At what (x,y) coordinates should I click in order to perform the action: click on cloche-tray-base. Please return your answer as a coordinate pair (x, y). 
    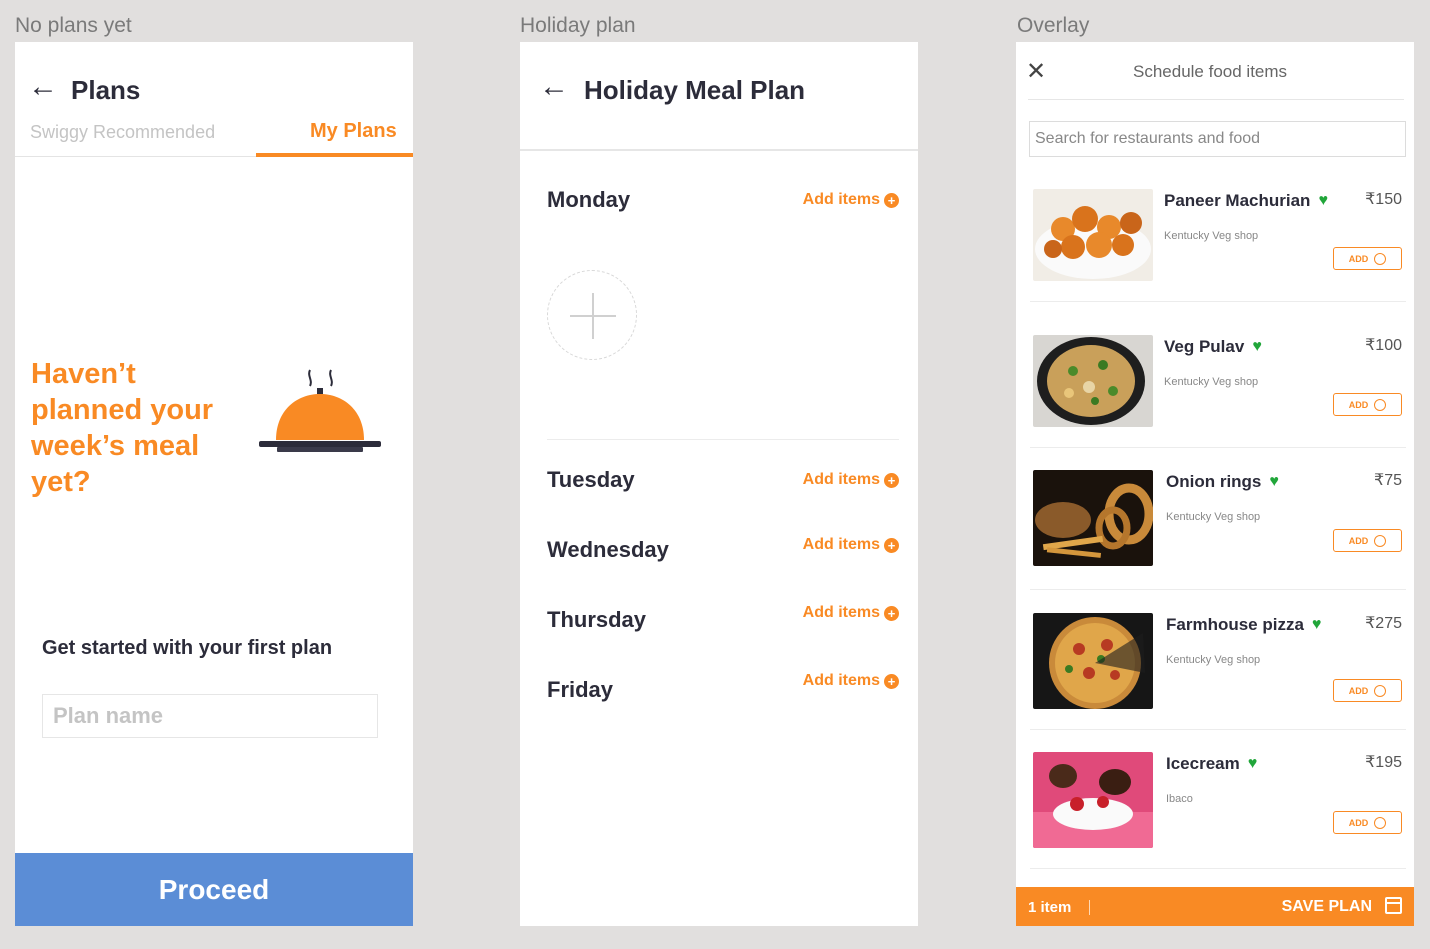
    Looking at the image, I should click on (320, 449).